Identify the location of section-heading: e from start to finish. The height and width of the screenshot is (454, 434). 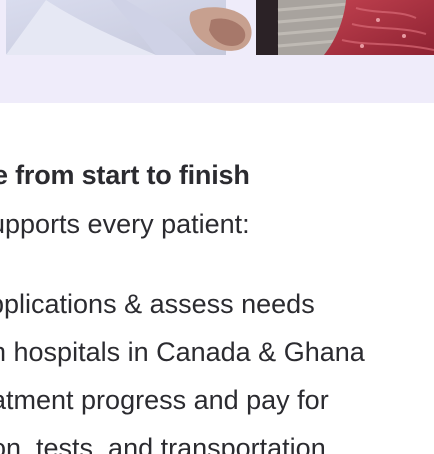
(125, 175).